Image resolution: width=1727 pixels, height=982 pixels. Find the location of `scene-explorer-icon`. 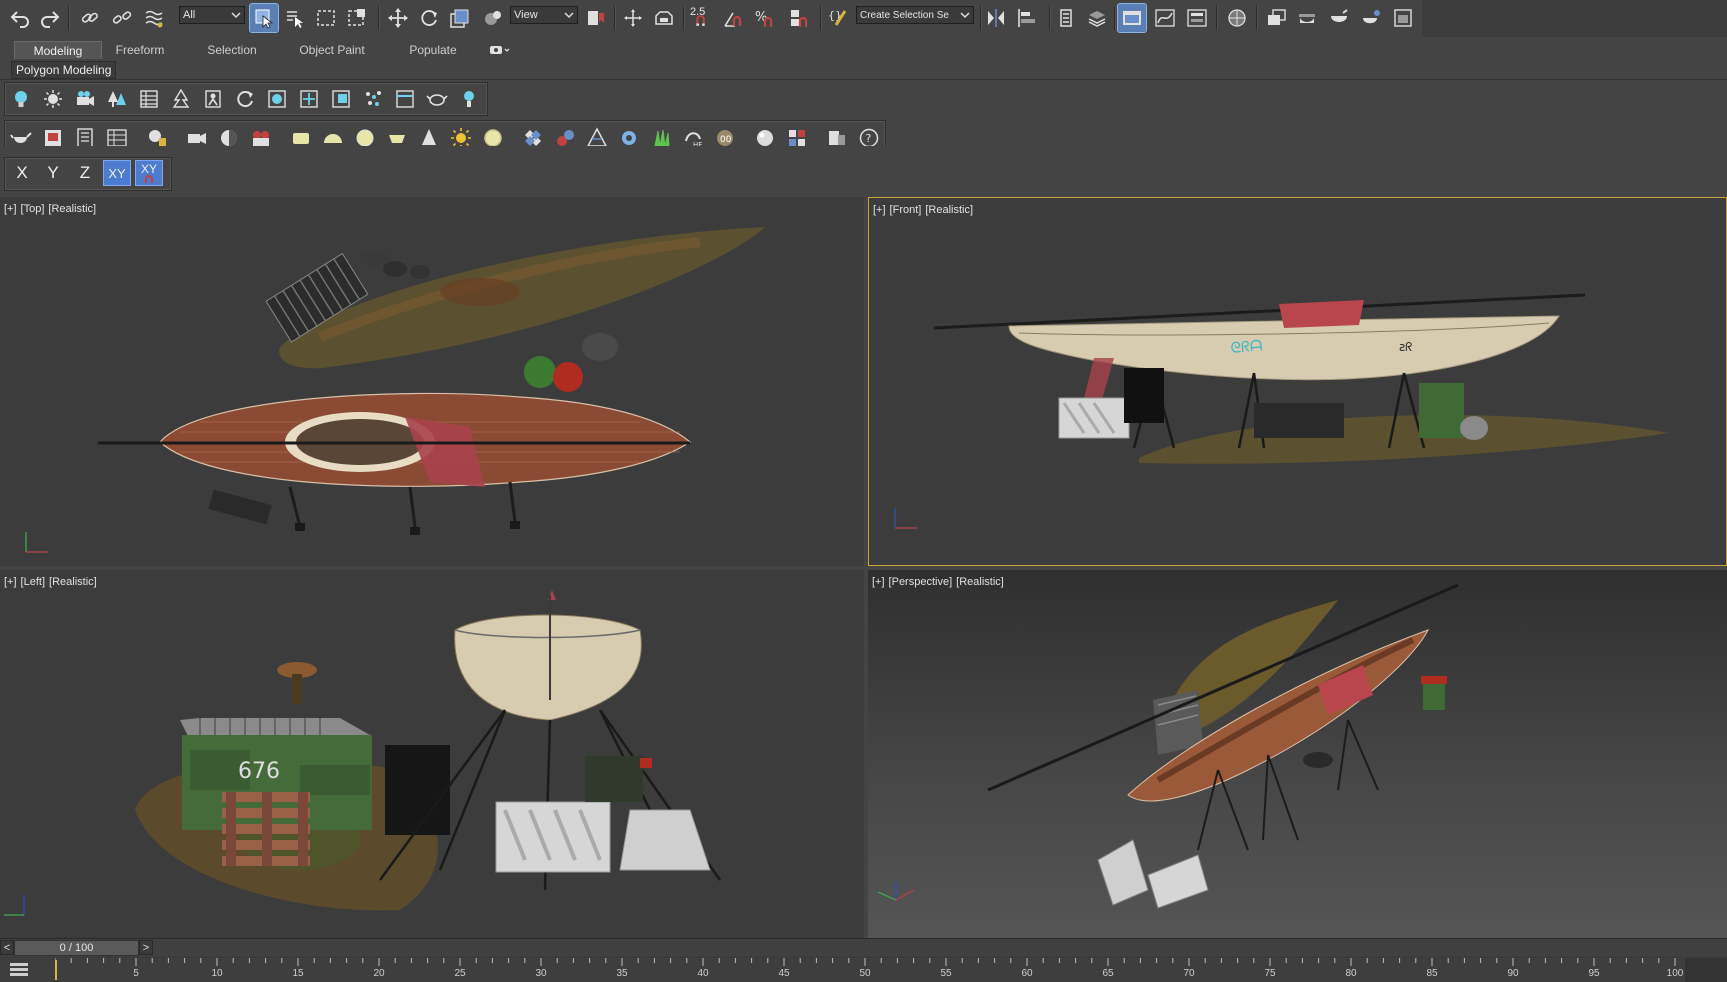

scene-explorer-icon is located at coordinates (1097, 18).